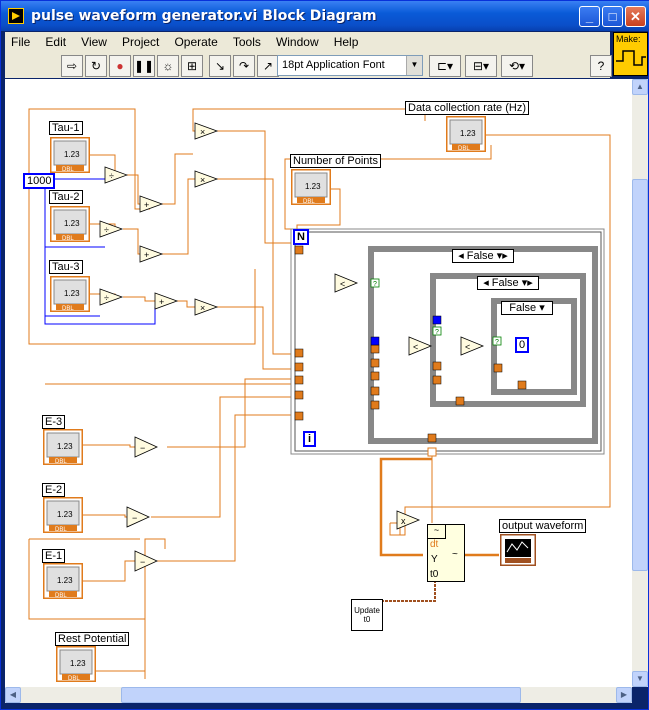  Describe the element at coordinates (310, 439) in the screenshot. I see `loop-iteration-terminal: i` at that location.